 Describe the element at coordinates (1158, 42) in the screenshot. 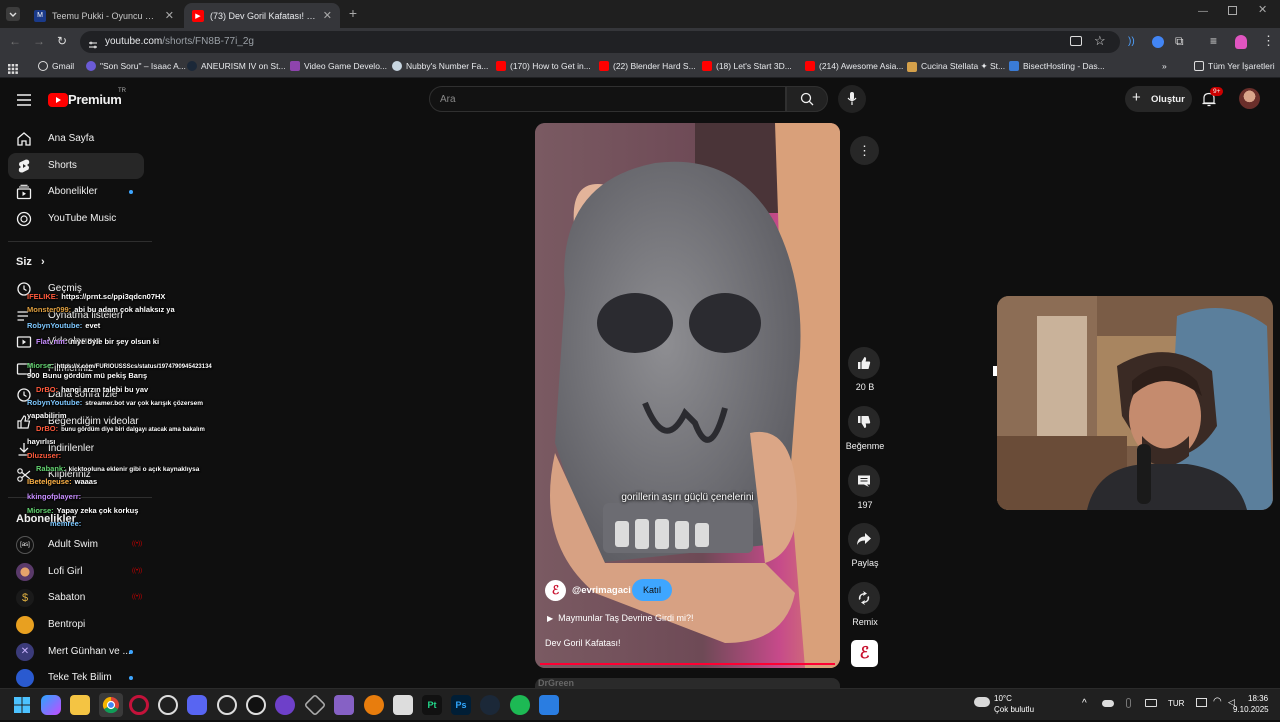

I see `extension-icon` at that location.